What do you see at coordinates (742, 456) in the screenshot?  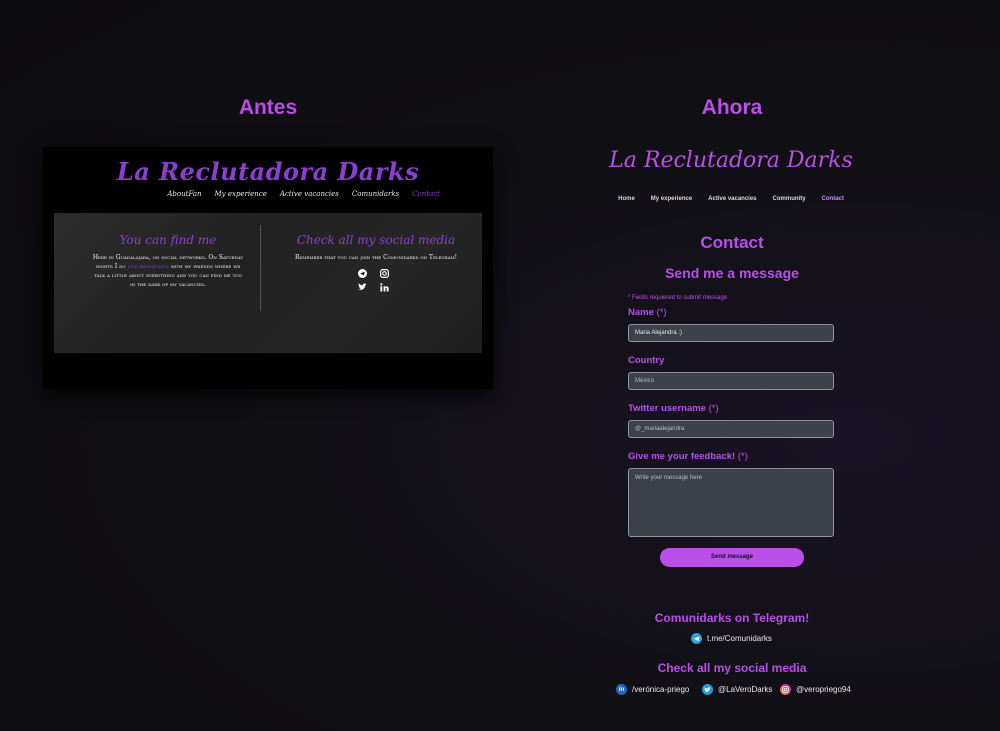 I see `feedback-required: (*)` at bounding box center [742, 456].